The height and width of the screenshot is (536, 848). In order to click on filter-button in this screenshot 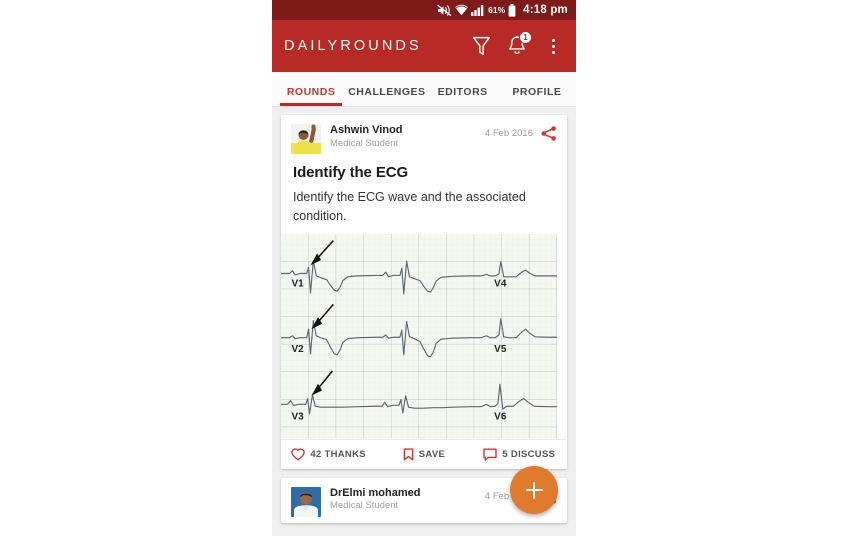, I will do `click(481, 46)`.